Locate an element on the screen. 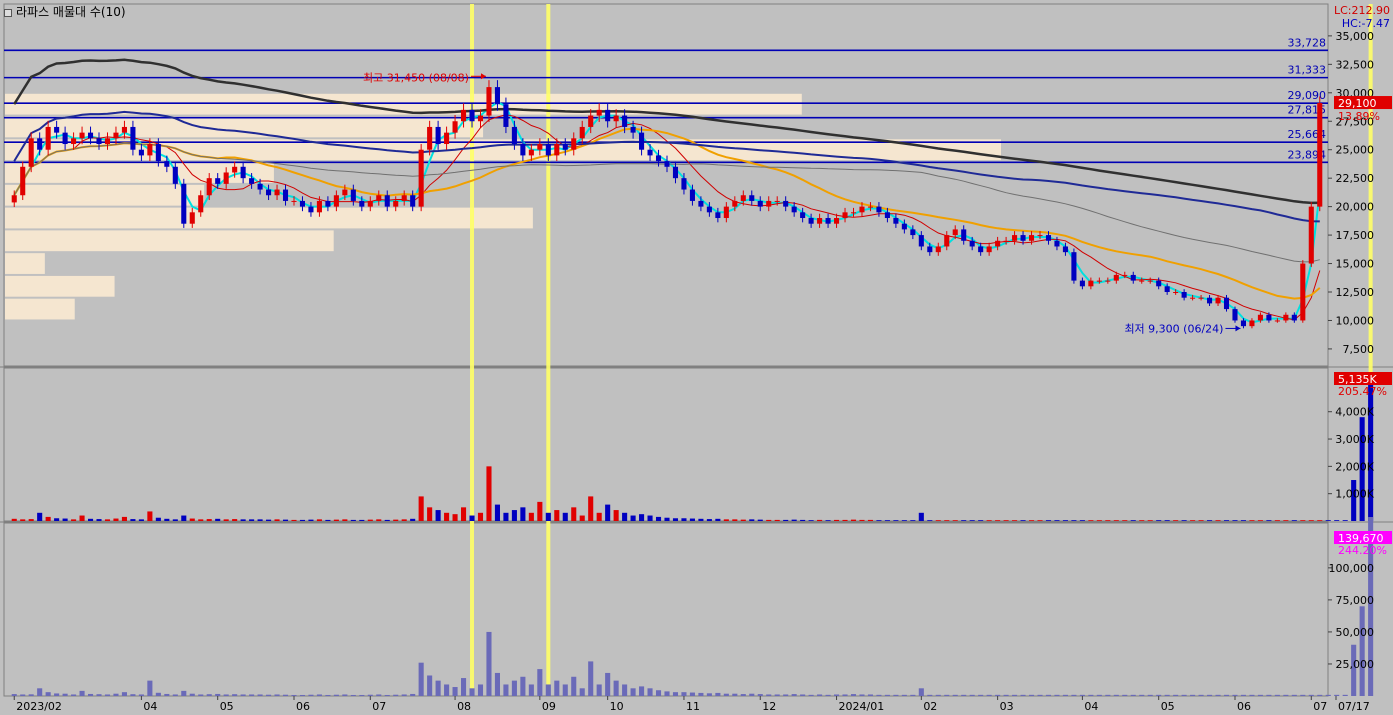 The image size is (1393, 715). low-annotation: 최저 9,300 (06/24) is located at coordinates (1173, 328).